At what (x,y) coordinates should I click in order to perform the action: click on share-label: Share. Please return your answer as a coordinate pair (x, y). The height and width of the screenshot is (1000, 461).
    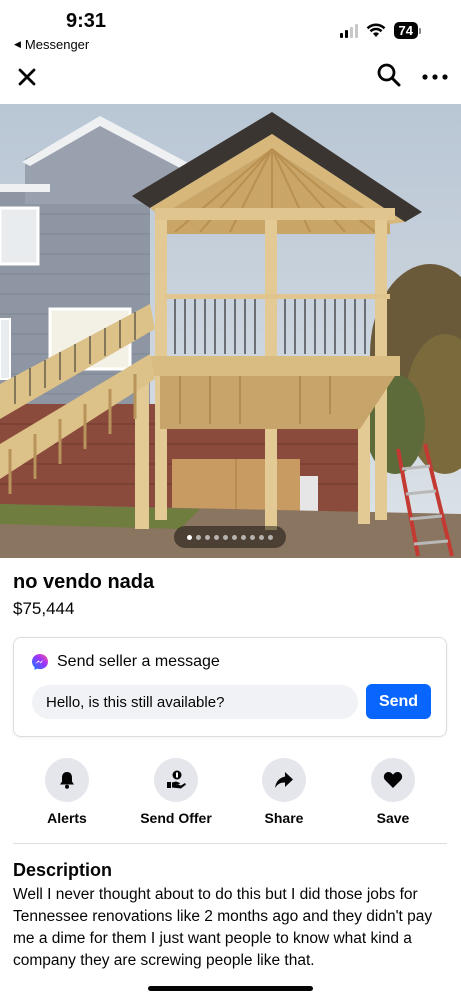
    Looking at the image, I should click on (284, 818).